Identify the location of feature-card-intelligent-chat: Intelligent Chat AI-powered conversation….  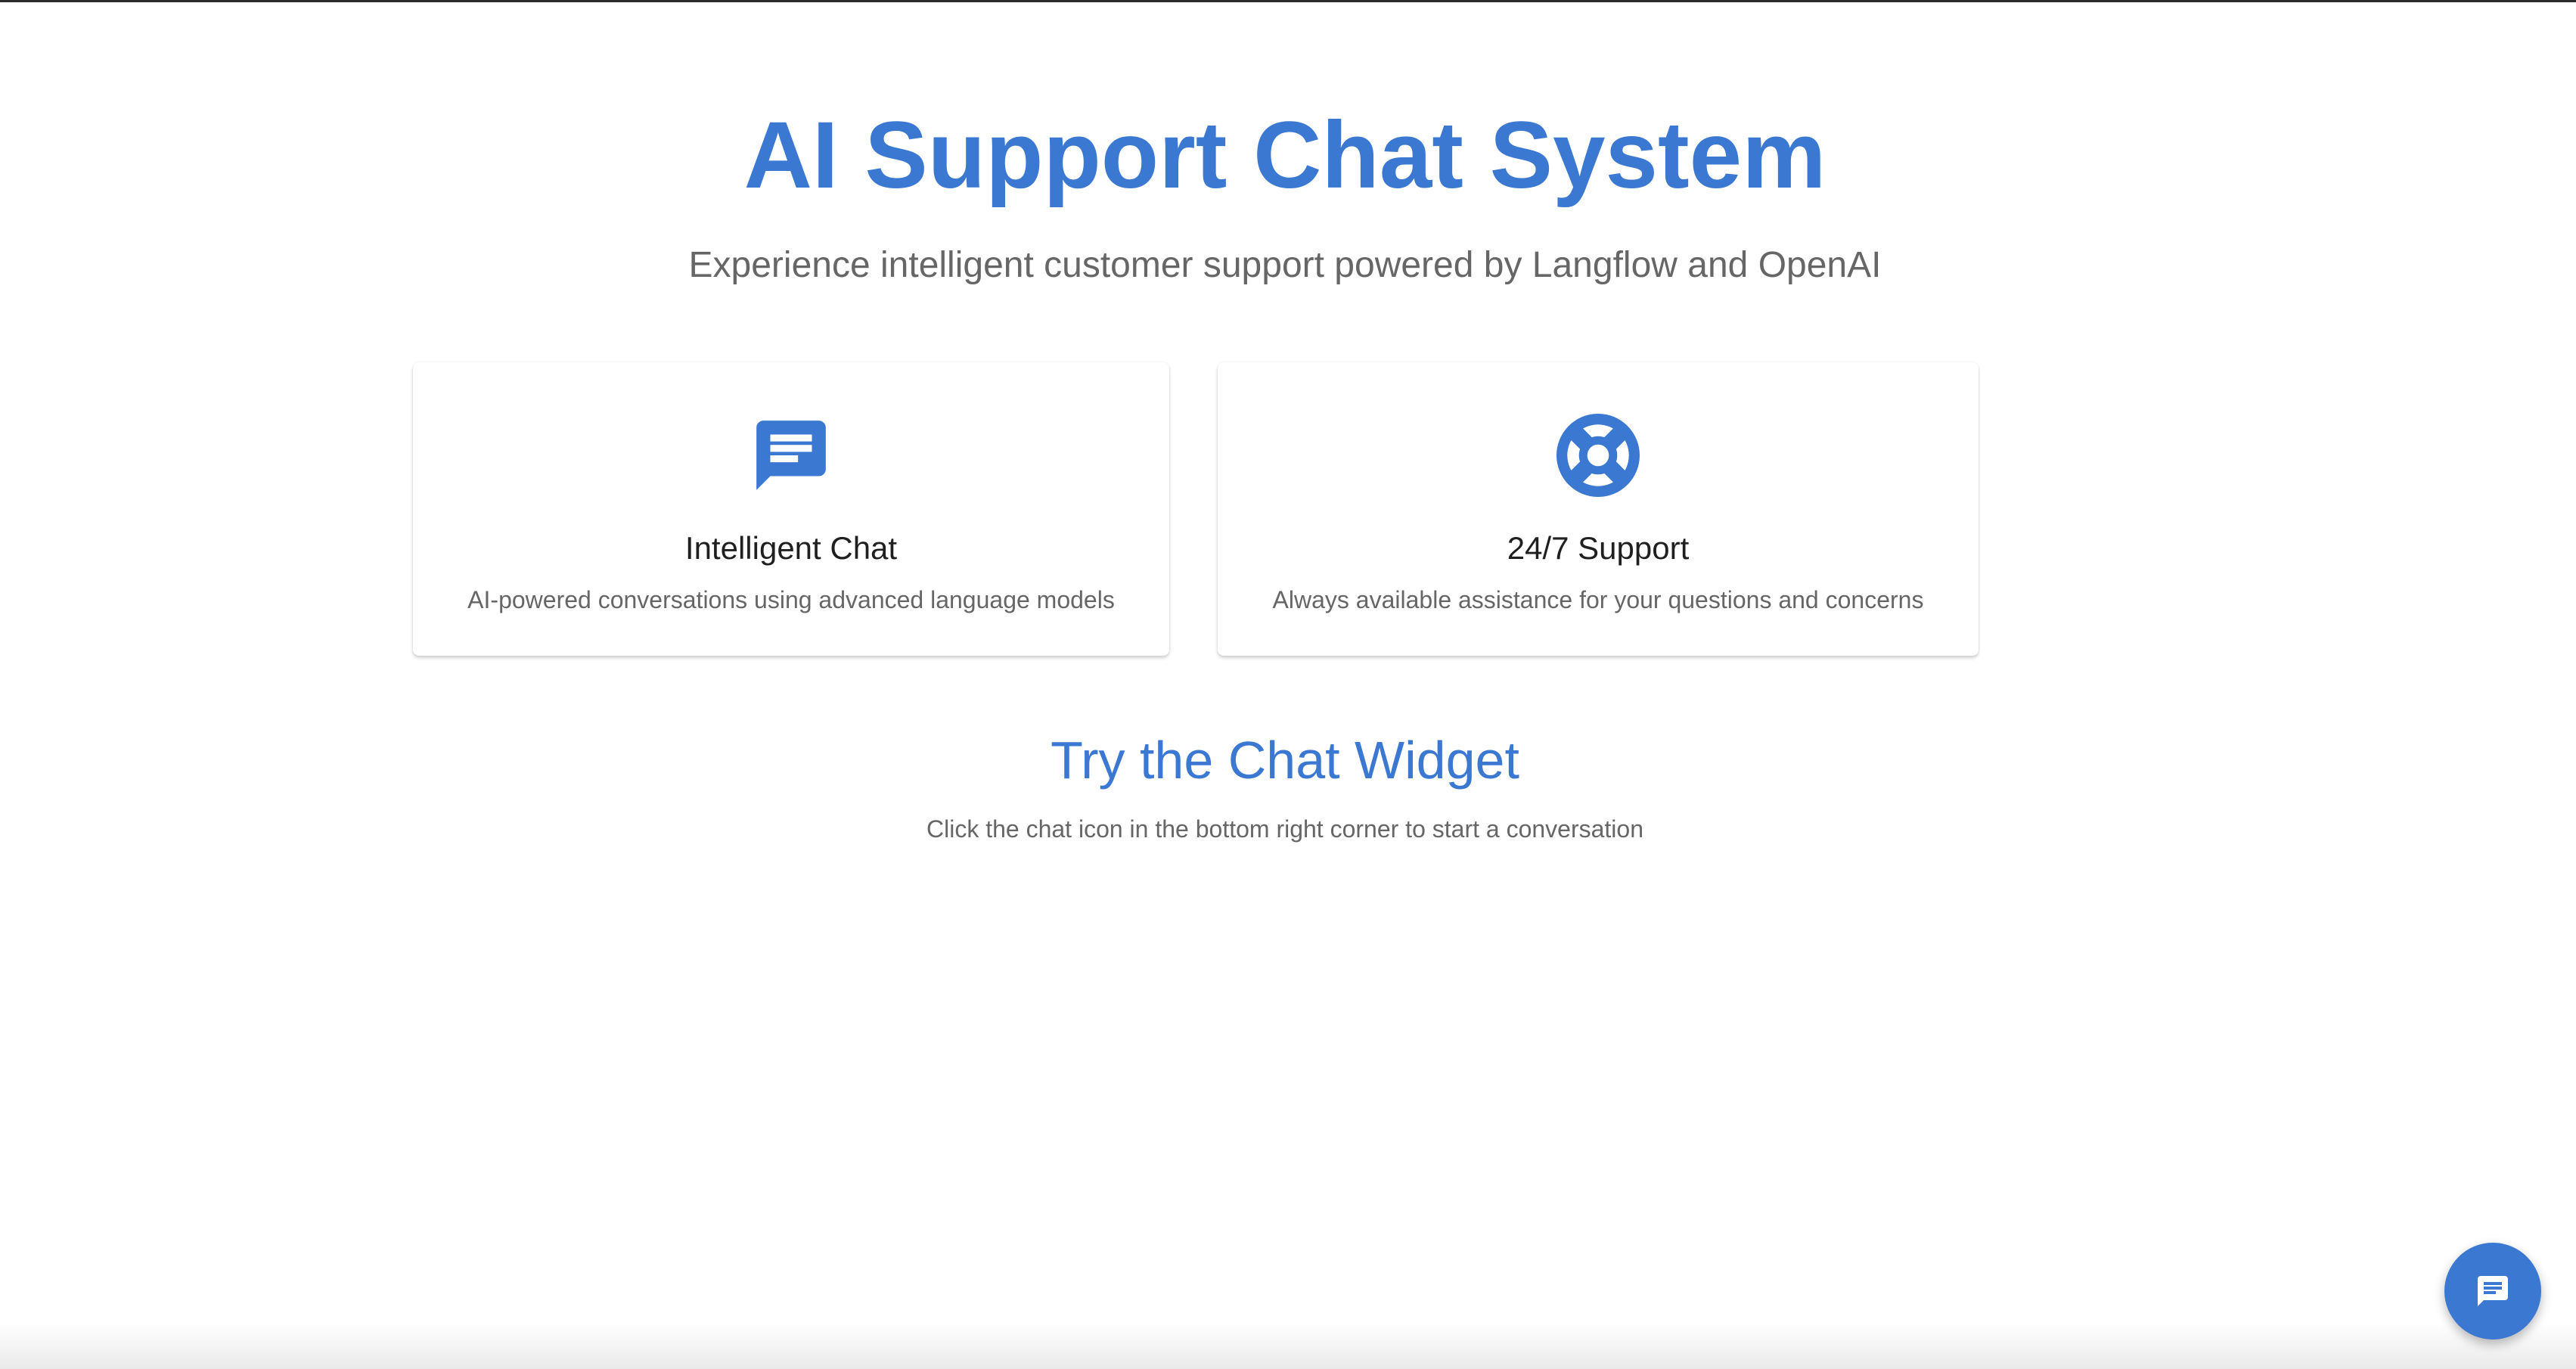
(791, 509).